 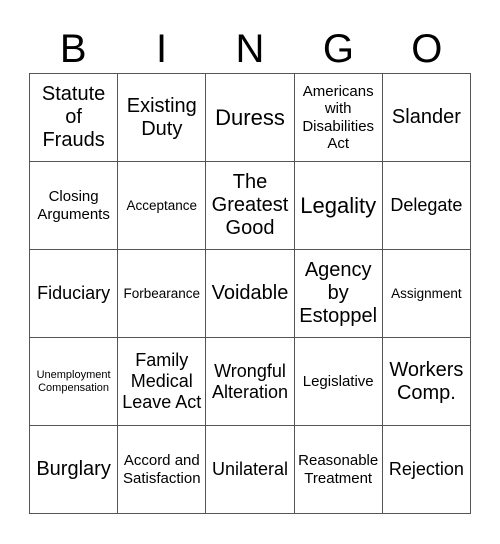 I want to click on bingo-cell-text: Wrongful Alteration, so click(x=250, y=381).